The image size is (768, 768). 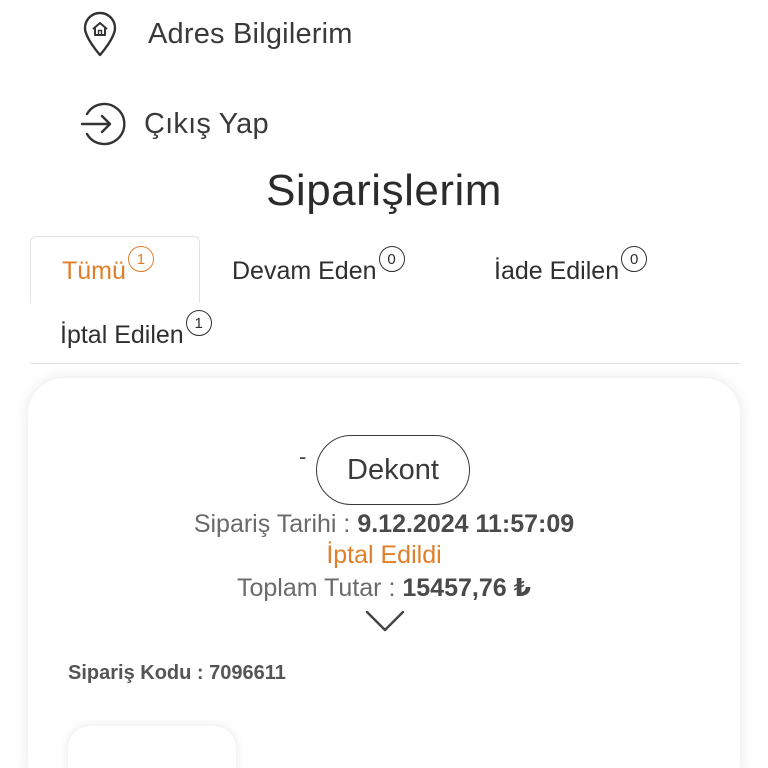 I want to click on tab-in-progress-label: Devam Eden, so click(x=304, y=271).